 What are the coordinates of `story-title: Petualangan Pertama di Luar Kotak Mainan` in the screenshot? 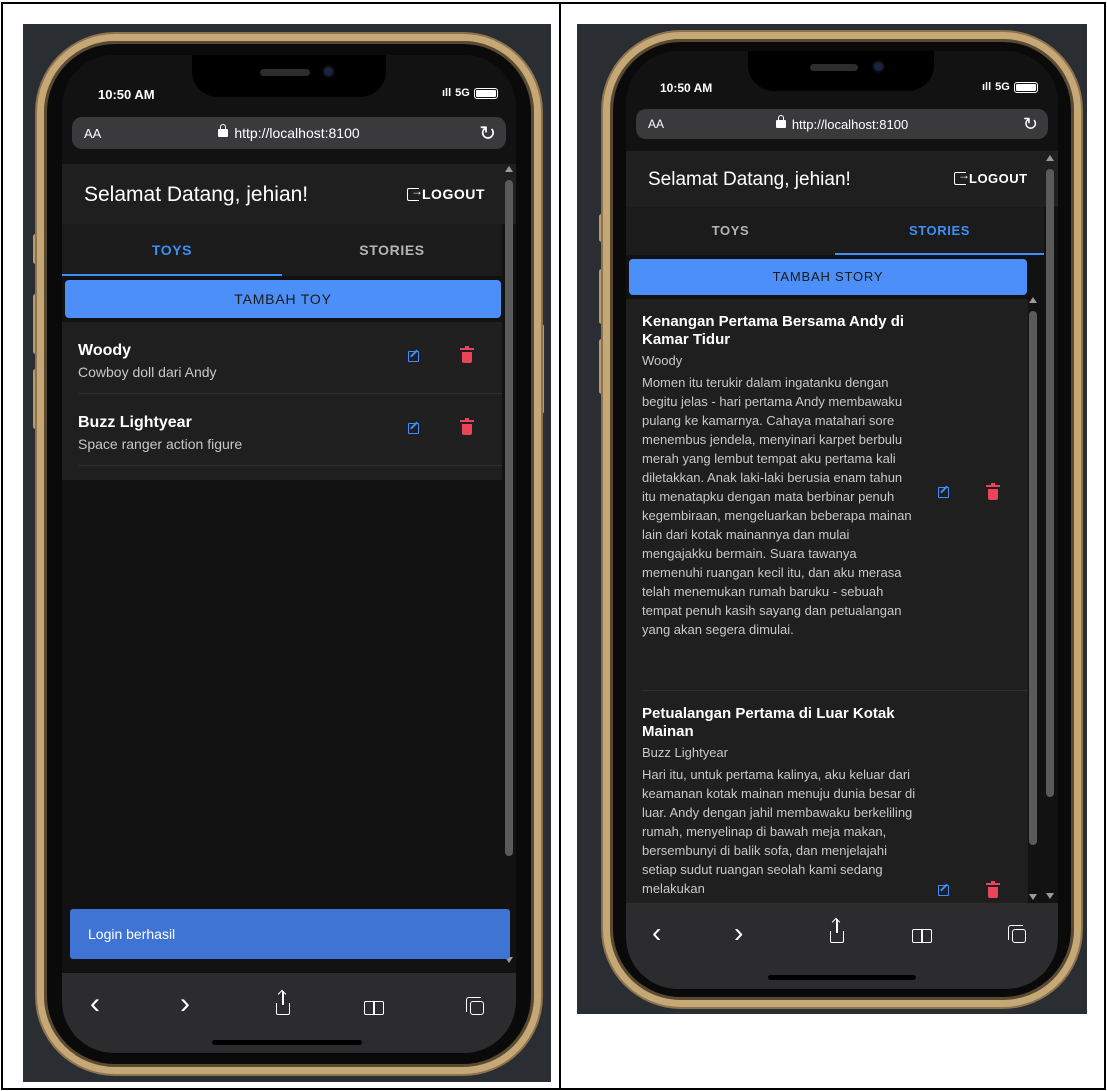 It's located at (768, 722).